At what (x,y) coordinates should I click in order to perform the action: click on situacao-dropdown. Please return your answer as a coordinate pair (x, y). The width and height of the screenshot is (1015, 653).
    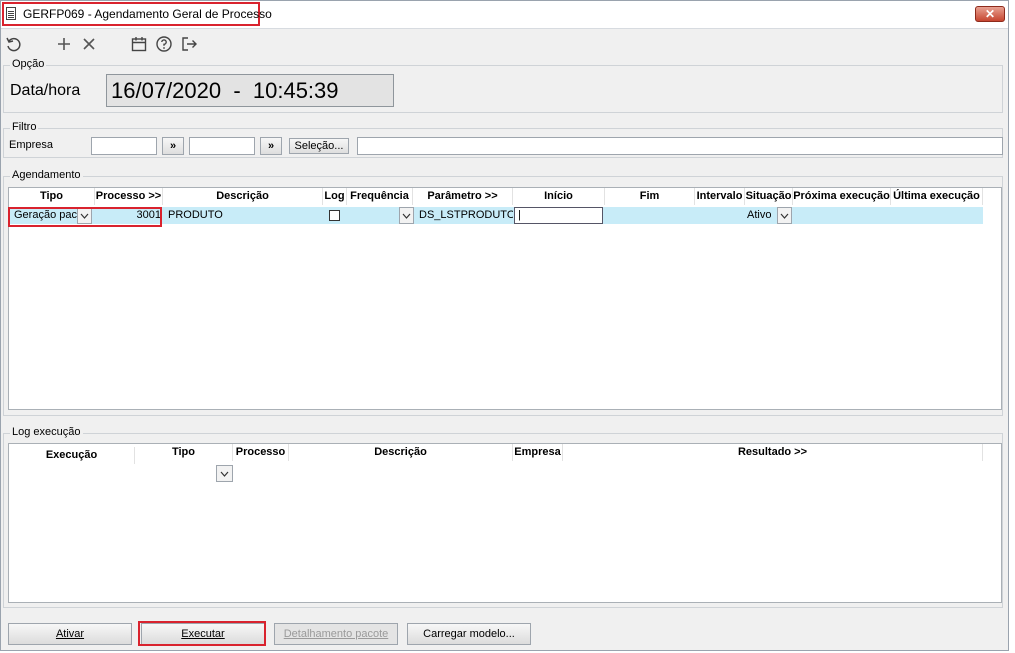
    Looking at the image, I should click on (784, 215).